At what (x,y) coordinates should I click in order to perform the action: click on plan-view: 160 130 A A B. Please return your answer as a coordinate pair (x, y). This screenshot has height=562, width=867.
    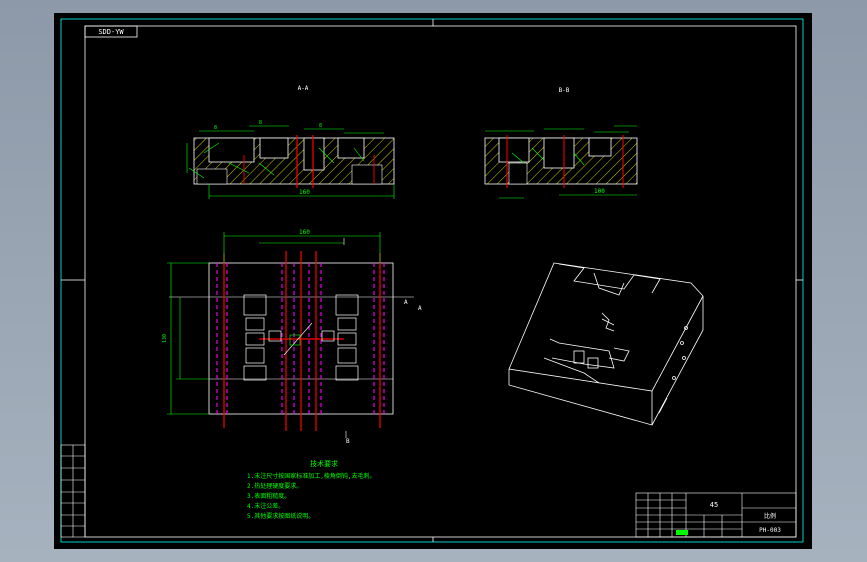
    Looking at the image, I should click on (292, 337).